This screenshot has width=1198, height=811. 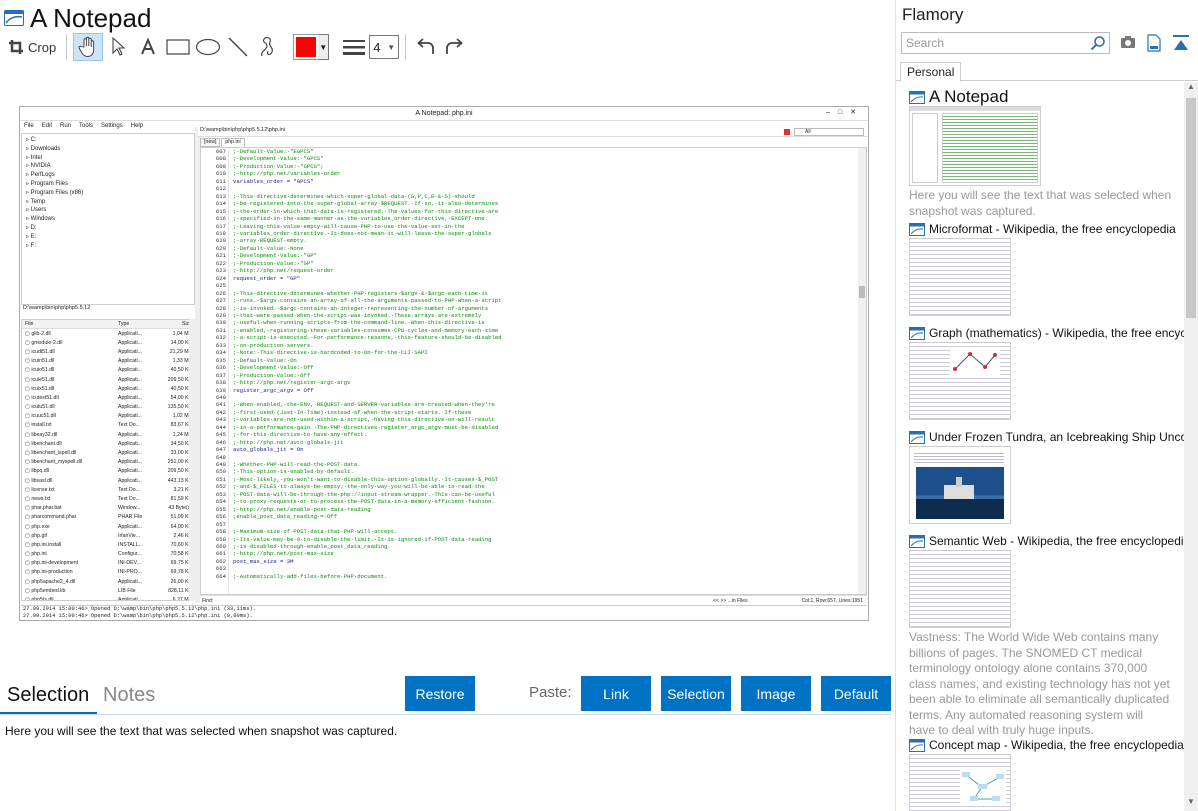 I want to click on ellipse-icon, so click(x=208, y=47).